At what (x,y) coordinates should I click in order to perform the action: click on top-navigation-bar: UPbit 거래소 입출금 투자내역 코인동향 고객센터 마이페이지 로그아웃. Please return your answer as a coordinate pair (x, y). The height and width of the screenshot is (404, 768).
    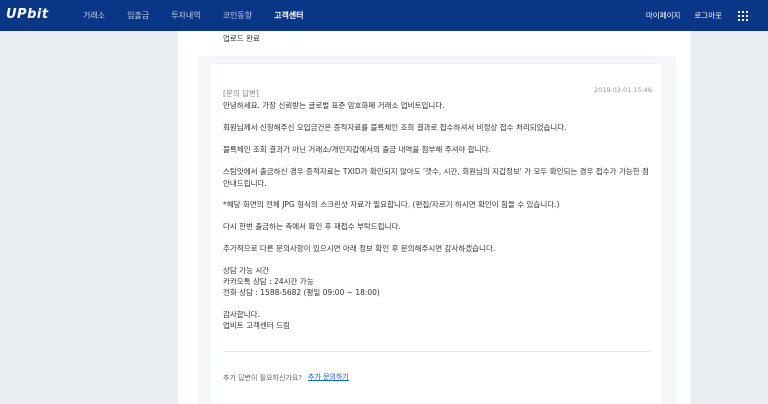
    Looking at the image, I should click on (384, 15).